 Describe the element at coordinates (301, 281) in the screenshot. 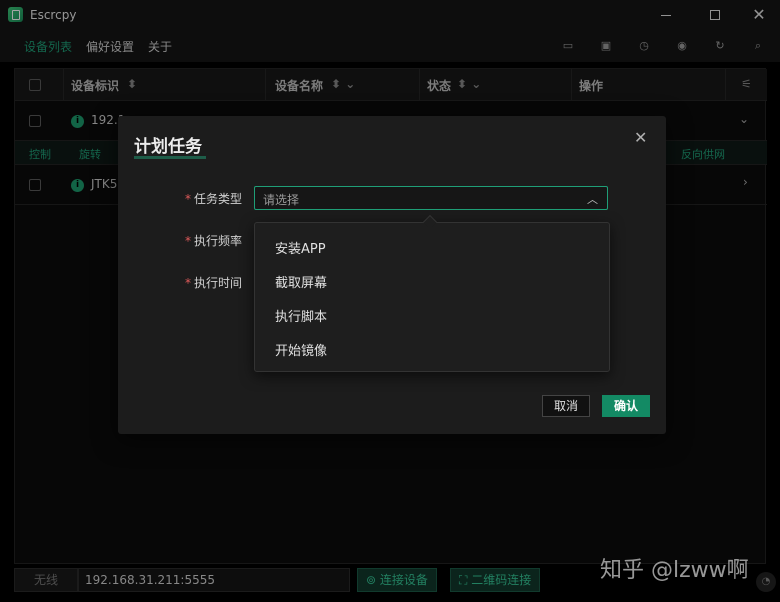

I see `option-screenshot: 截取屏幕` at that location.